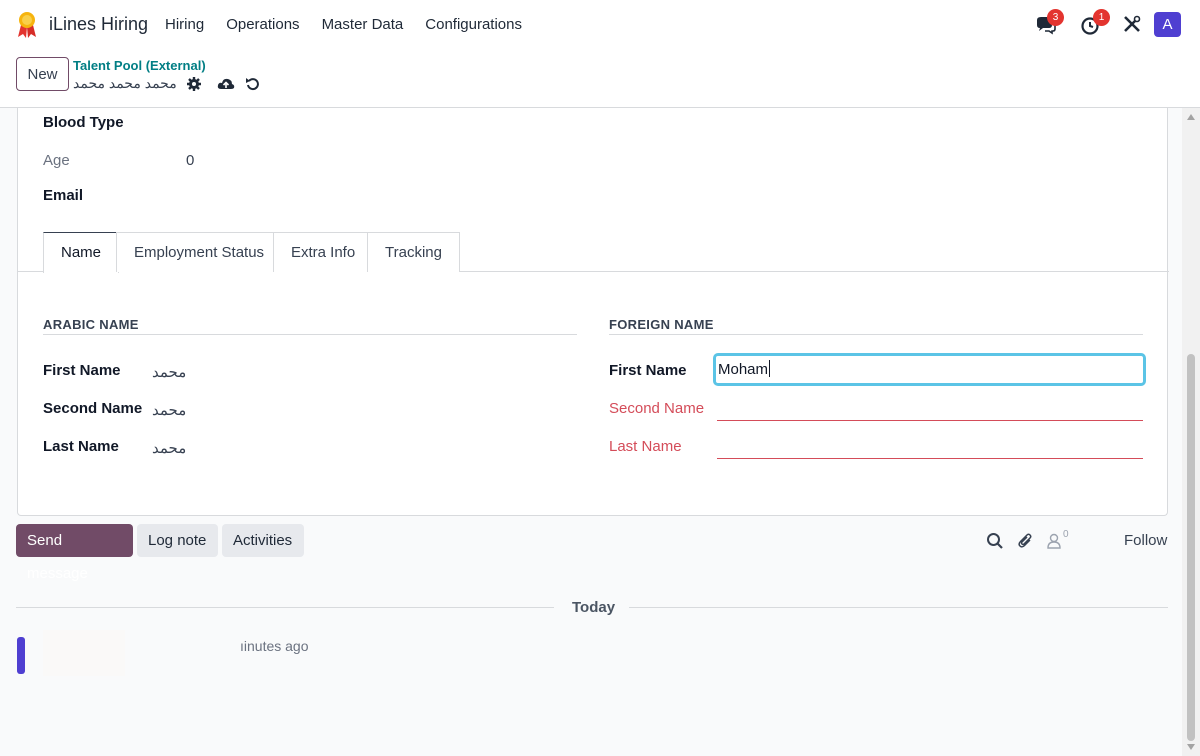 This screenshot has height=756, width=1200. Describe the element at coordinates (169, 372) in the screenshot. I see `arabic-first-name-value: محمد` at that location.